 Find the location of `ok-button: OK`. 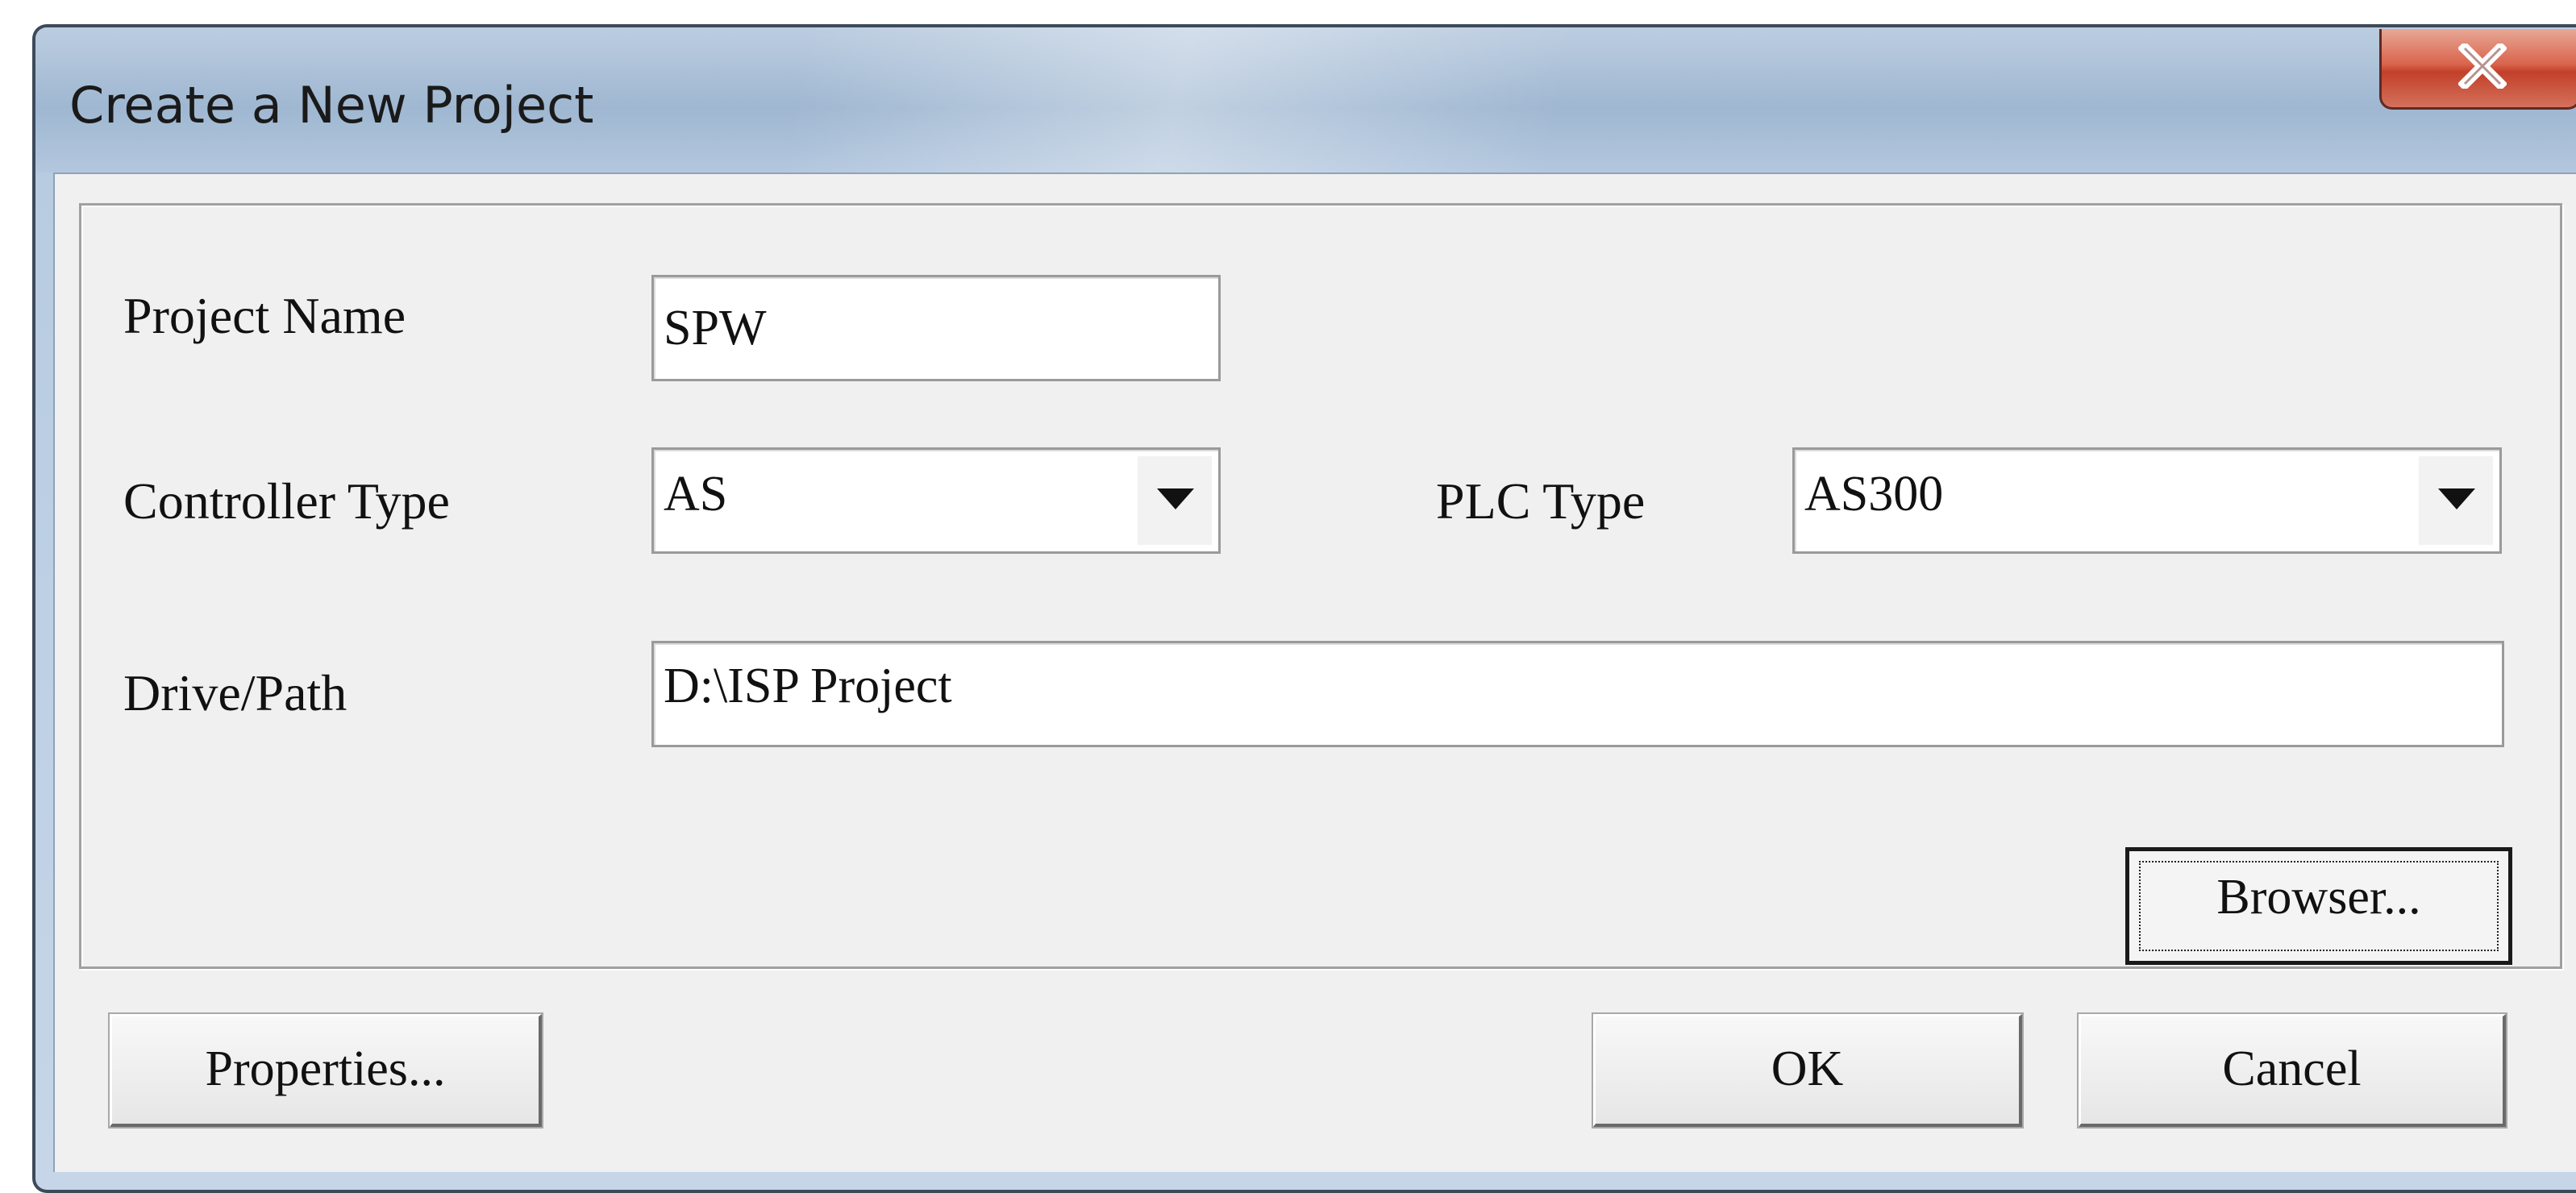

ok-button: OK is located at coordinates (1808, 1071).